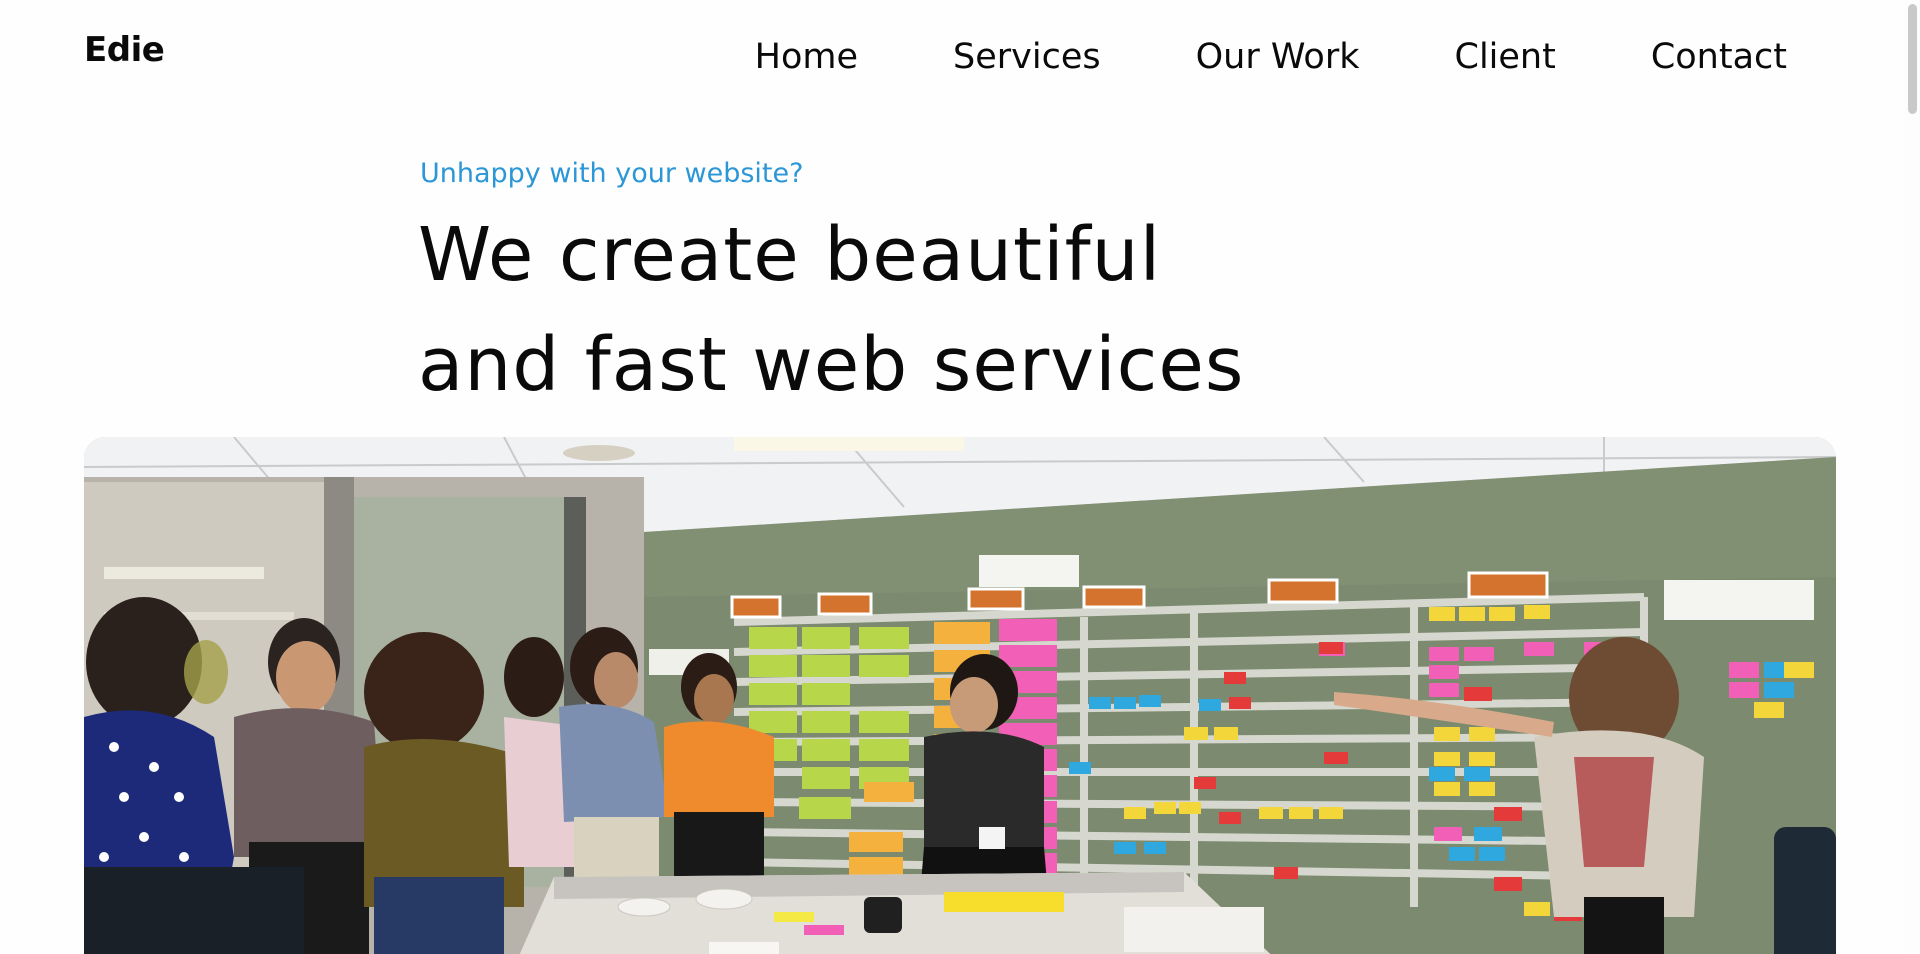  What do you see at coordinates (1278, 57) in the screenshot?
I see `nav-item-our-work: Our Work` at bounding box center [1278, 57].